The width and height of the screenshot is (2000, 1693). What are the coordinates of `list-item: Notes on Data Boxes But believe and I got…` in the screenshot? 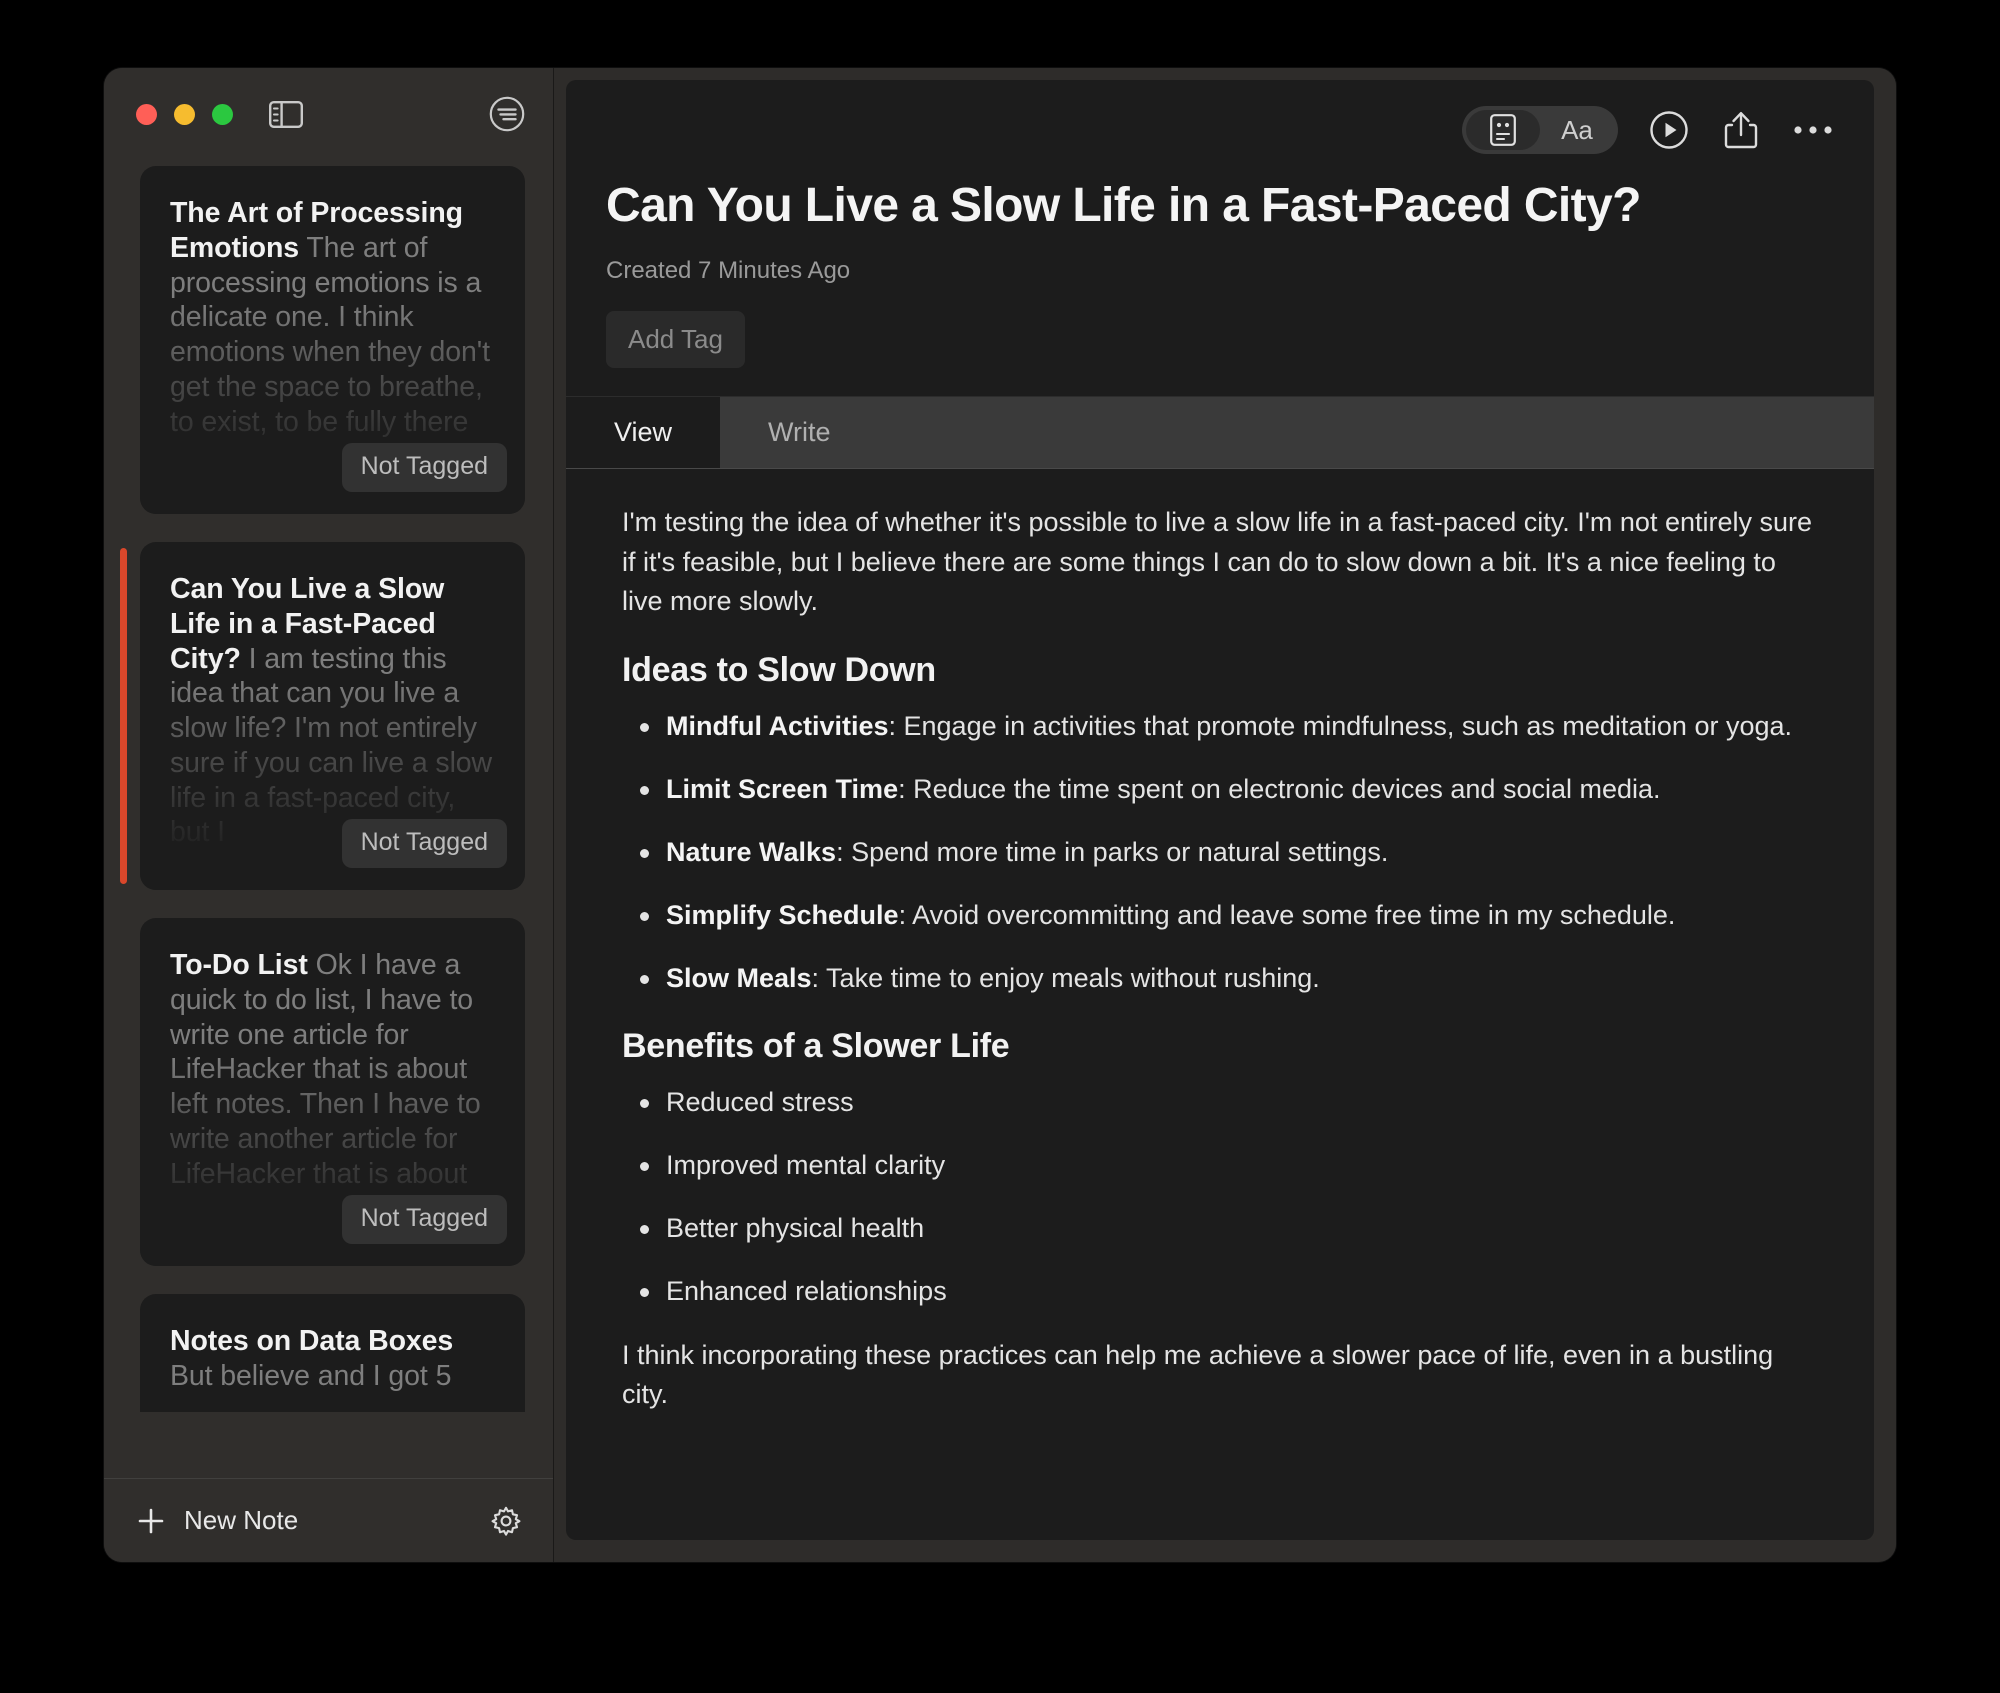 It's located at (314, 1353).